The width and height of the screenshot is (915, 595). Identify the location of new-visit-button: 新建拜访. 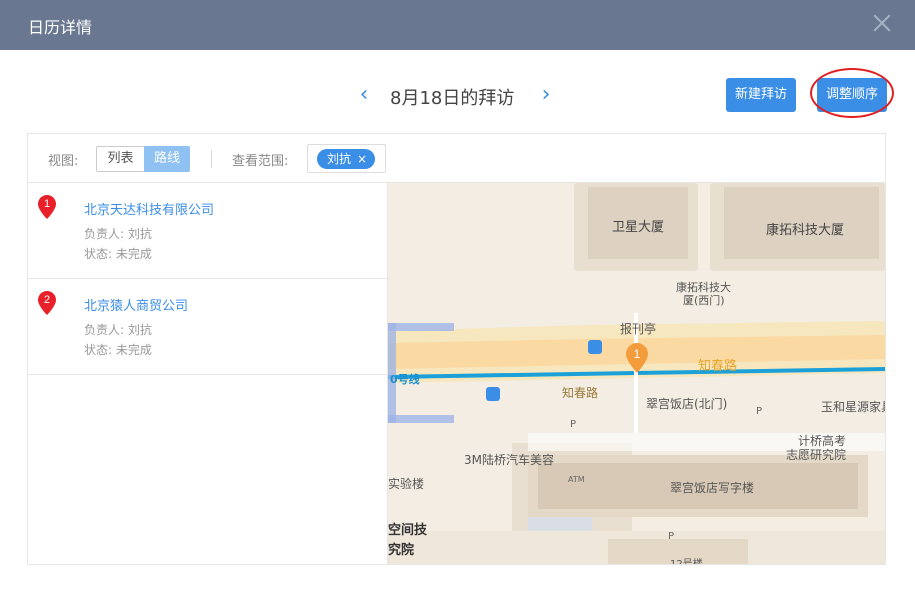
(761, 95).